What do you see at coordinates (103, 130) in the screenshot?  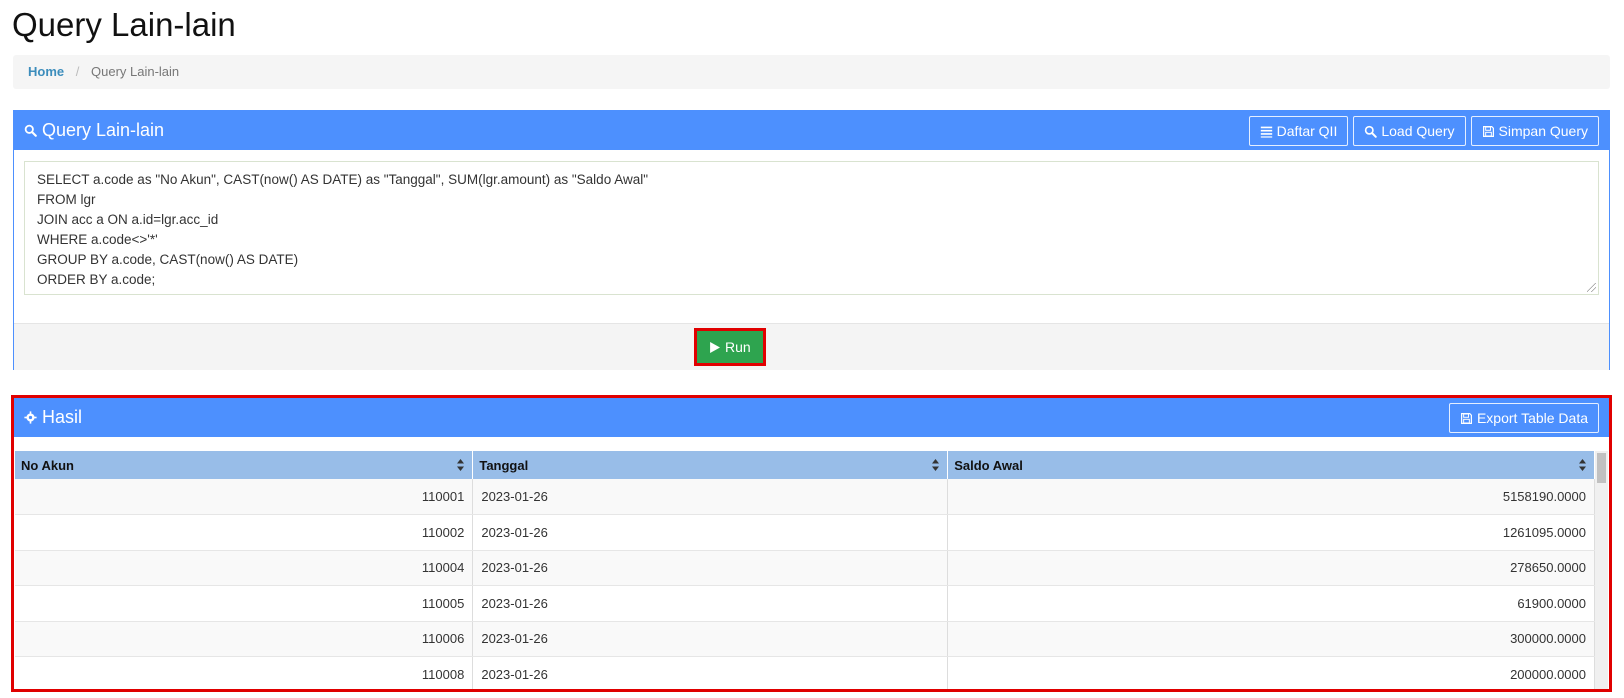 I see `query-panel-title-text: Query Lain-lain` at bounding box center [103, 130].